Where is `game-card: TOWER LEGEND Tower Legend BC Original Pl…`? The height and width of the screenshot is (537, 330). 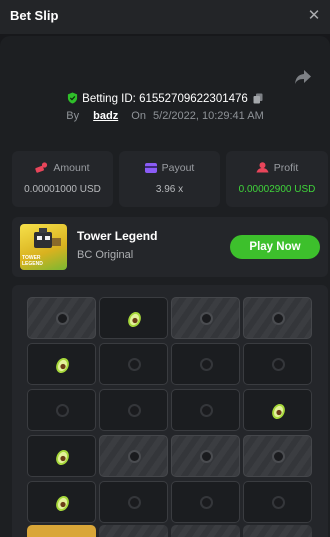 game-card: TOWER LEGEND Tower Legend BC Original Pl… is located at coordinates (170, 247).